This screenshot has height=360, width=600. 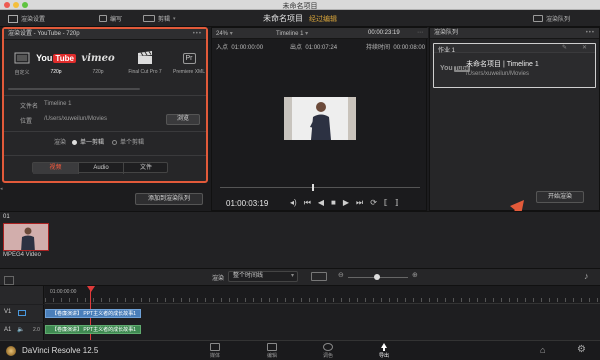 I want to click on clip-image, so click(x=26, y=237).